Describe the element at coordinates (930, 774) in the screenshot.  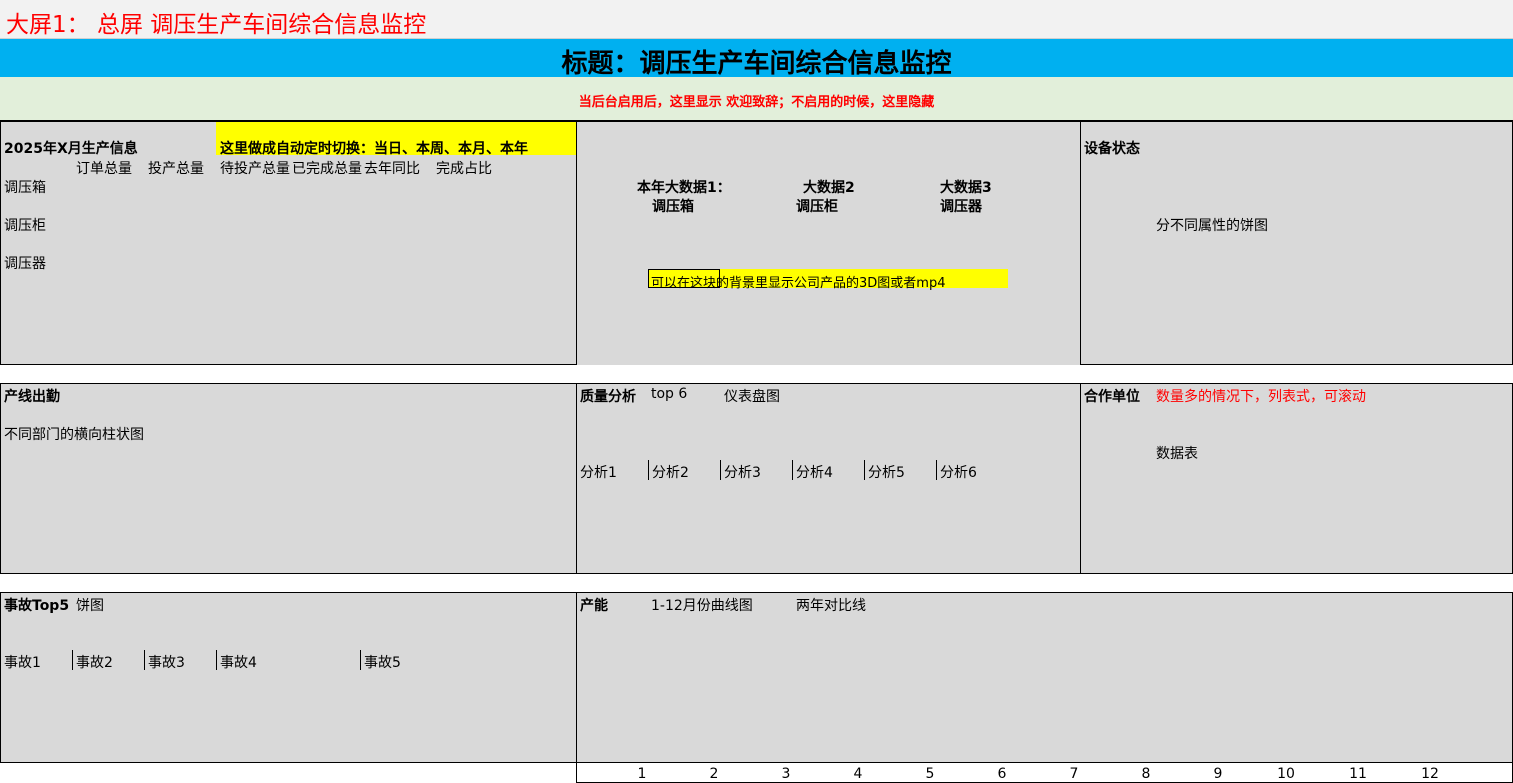
I see `month-label: 5` at that location.